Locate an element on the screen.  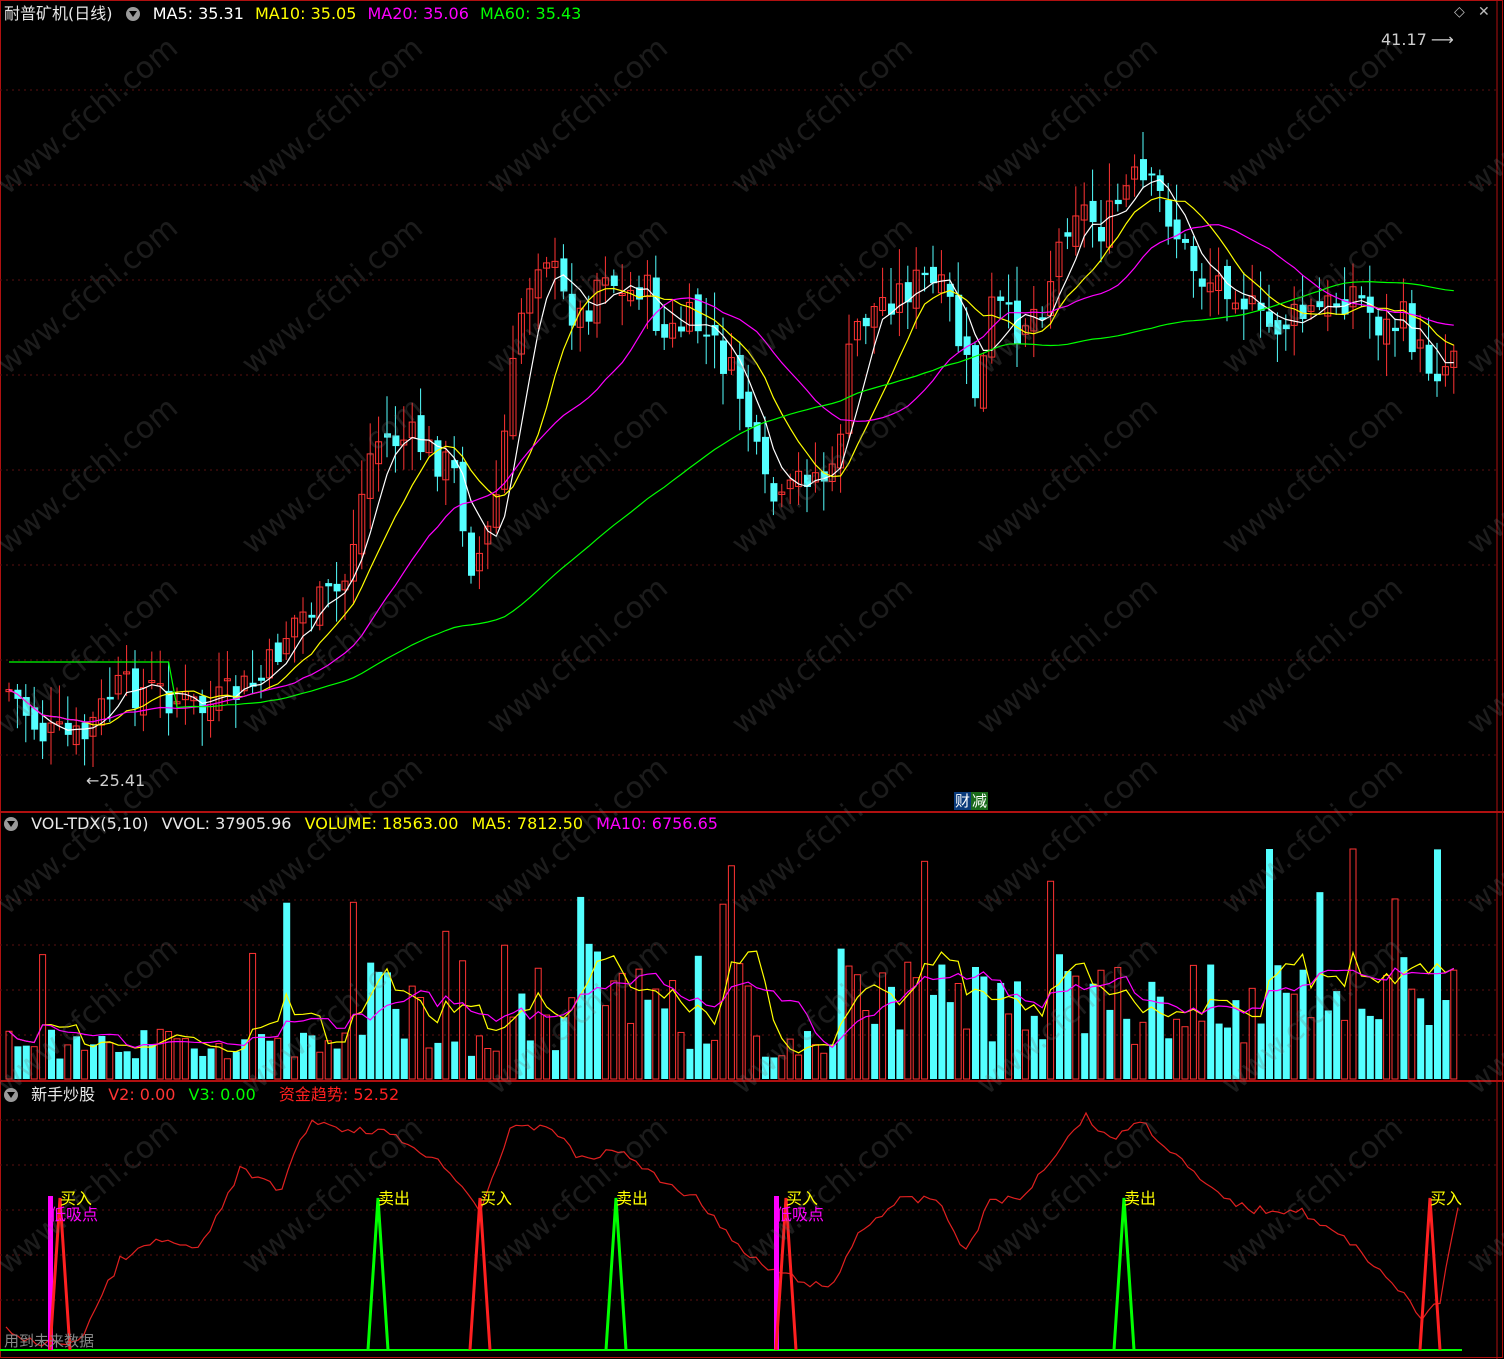
footer-note: 用到未来数据 is located at coordinates (49, 1341).